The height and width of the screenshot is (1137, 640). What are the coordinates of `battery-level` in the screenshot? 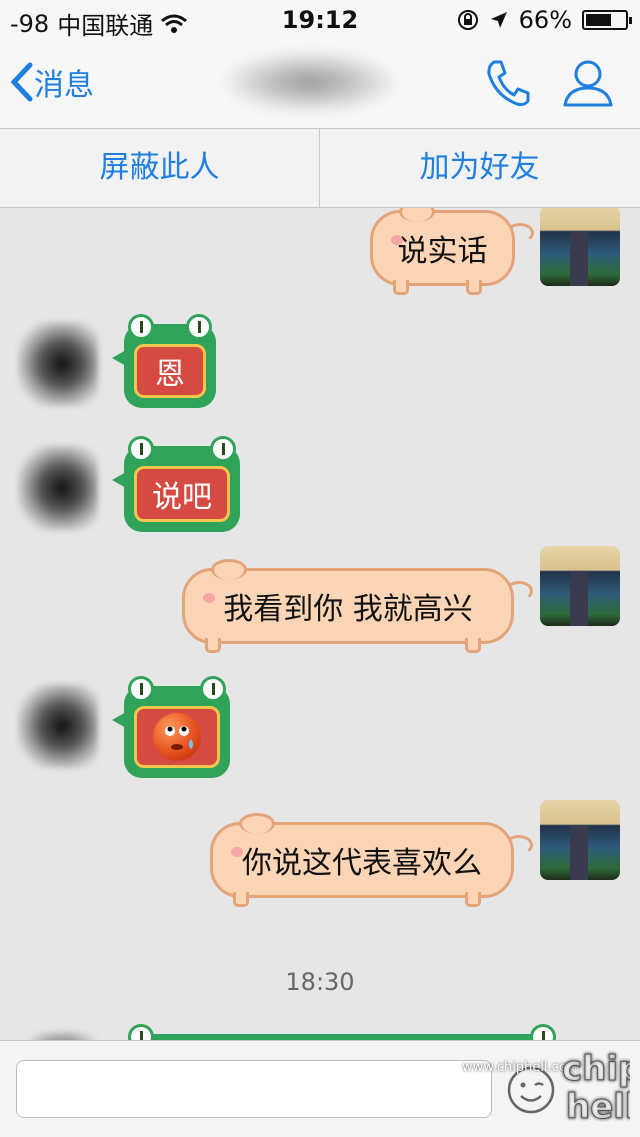 It's located at (599, 20).